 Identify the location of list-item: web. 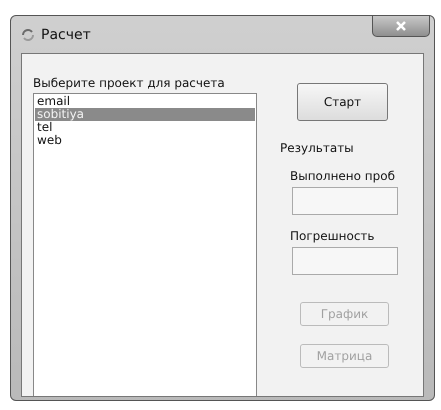
(145, 140).